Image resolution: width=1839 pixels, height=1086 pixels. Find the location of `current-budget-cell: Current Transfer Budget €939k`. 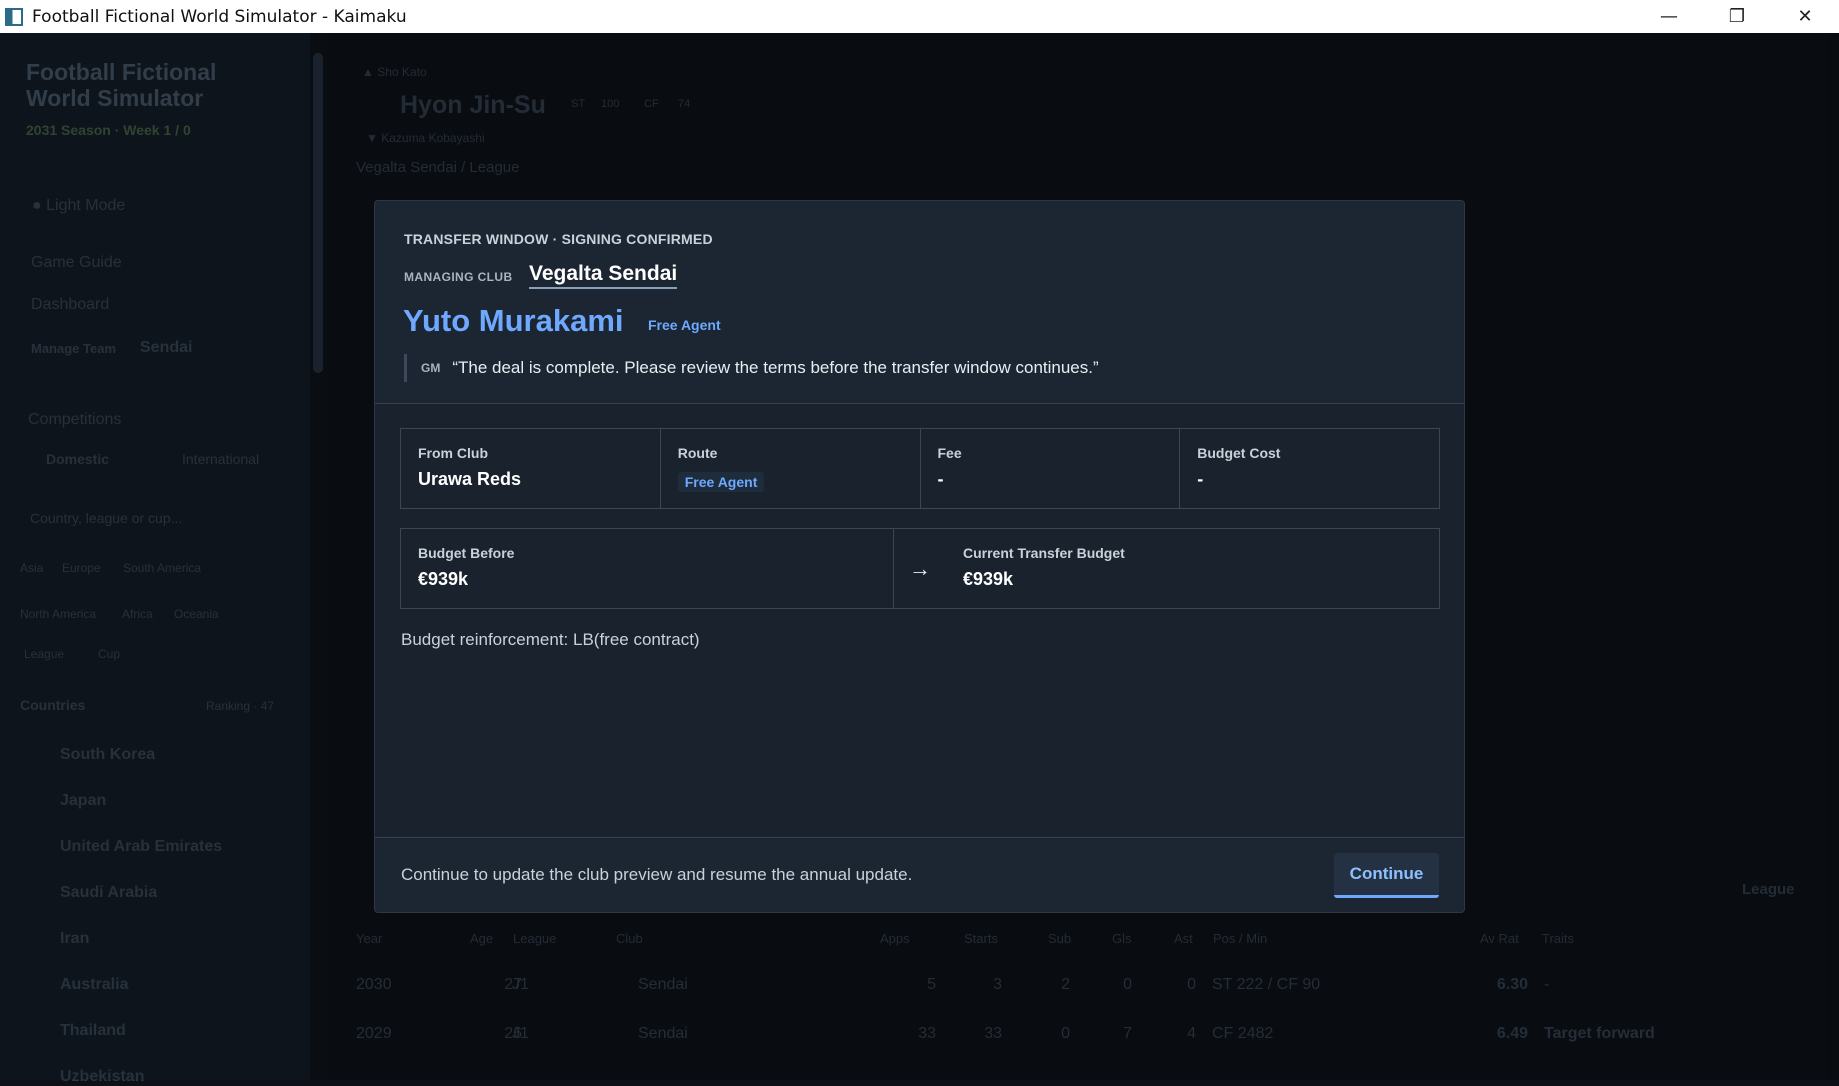

current-budget-cell: Current Transfer Budget €939k is located at coordinates (1192, 568).